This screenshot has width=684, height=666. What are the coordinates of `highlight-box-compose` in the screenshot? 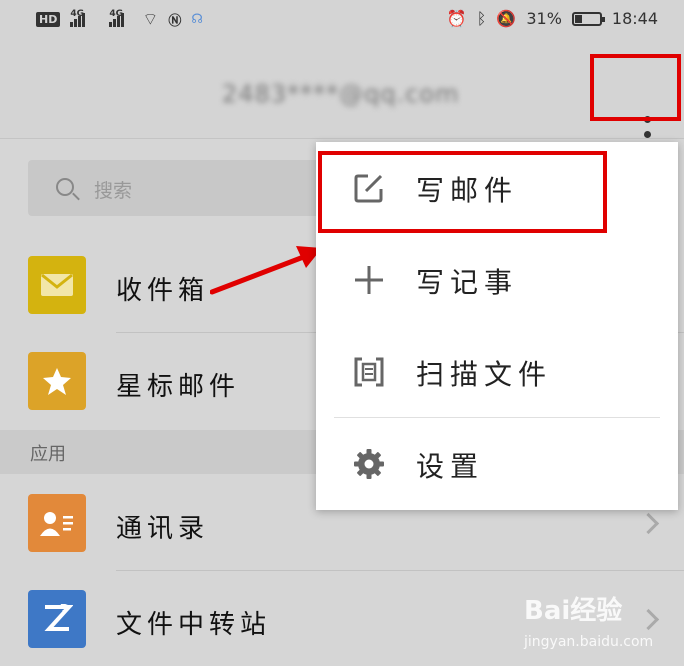 It's located at (462, 192).